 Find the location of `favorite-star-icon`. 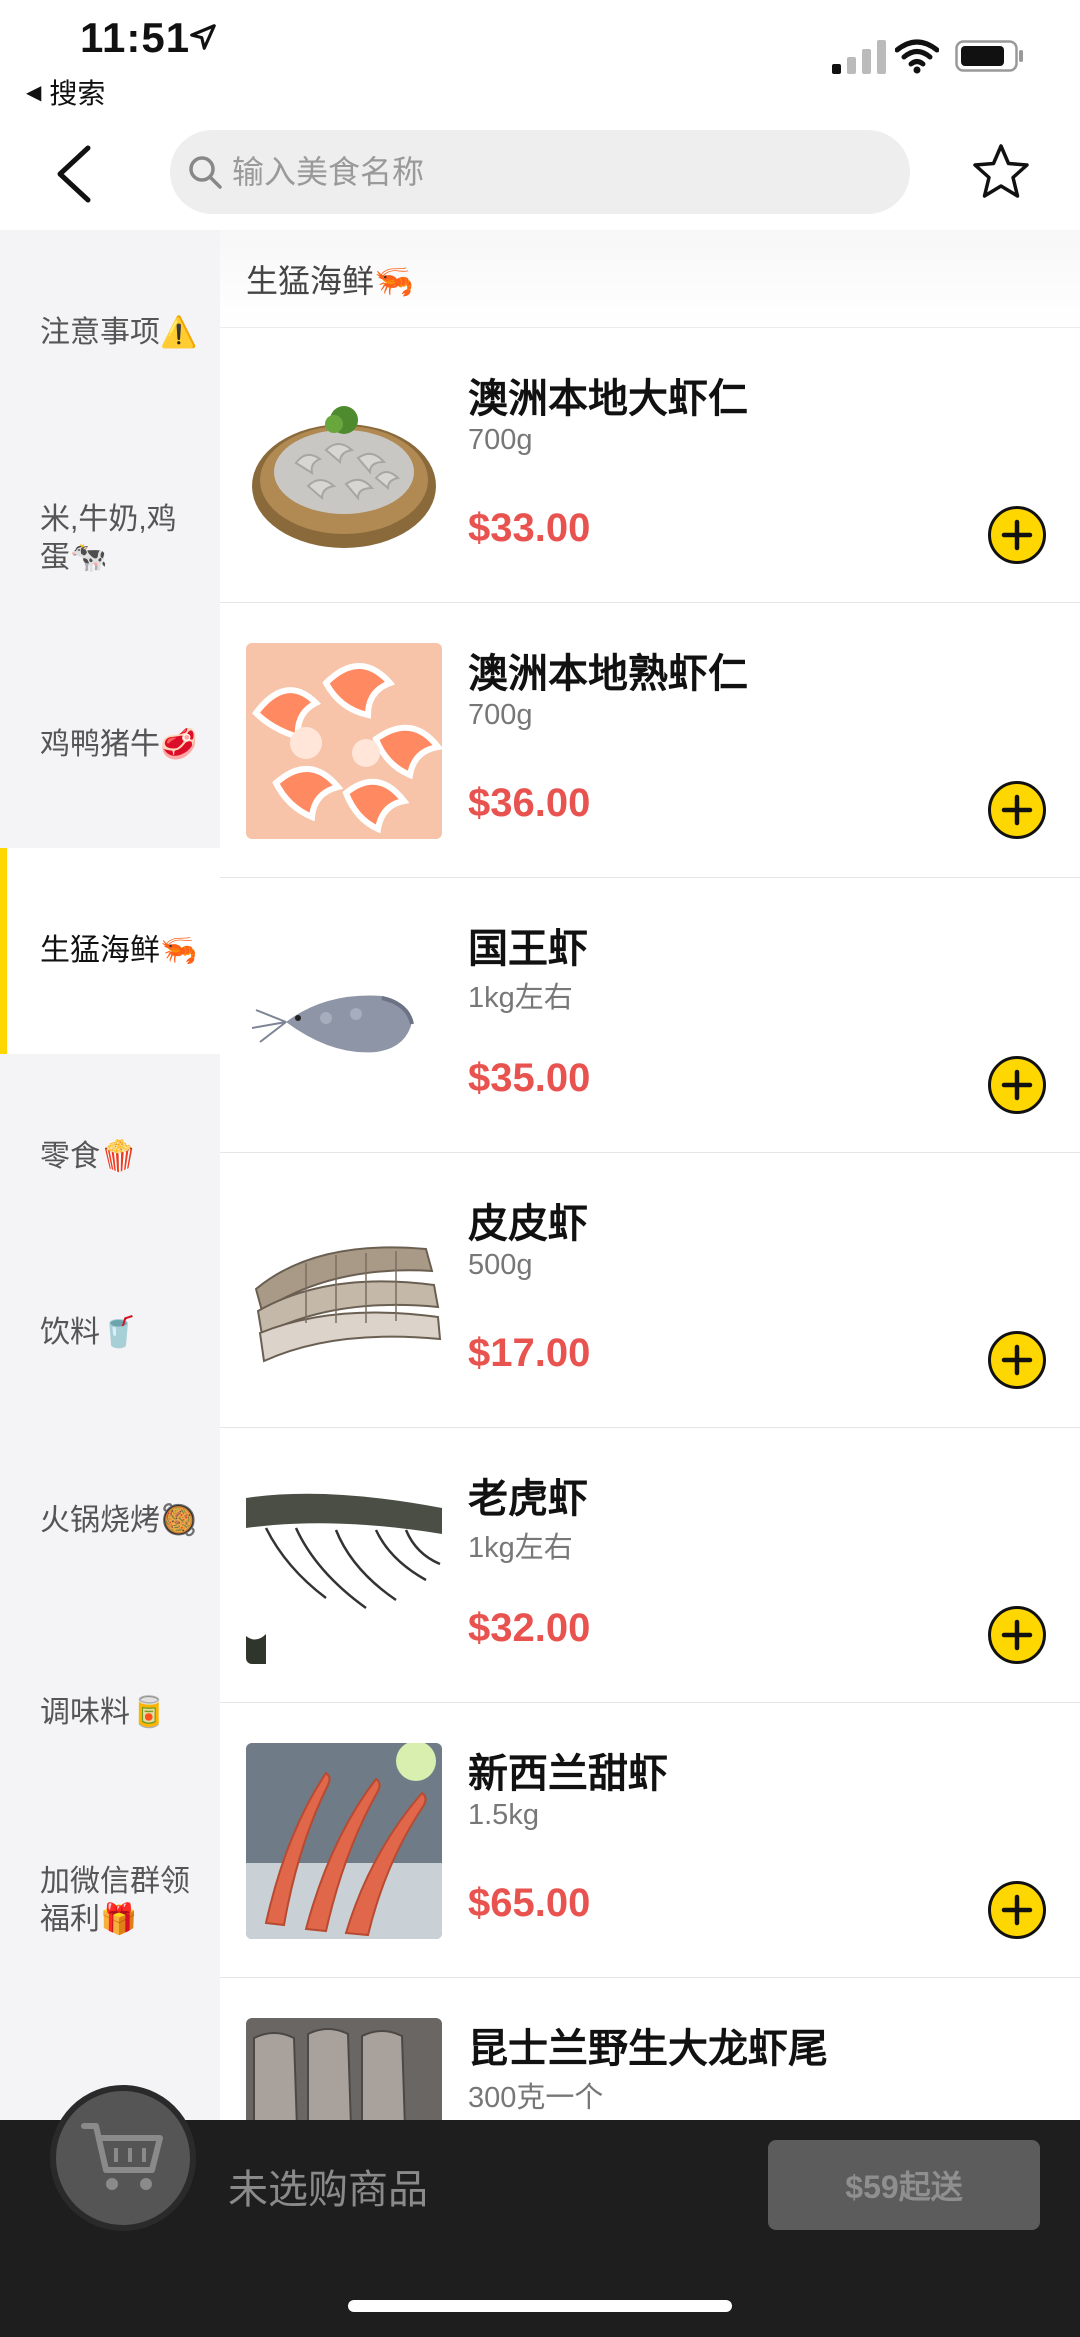

favorite-star-icon is located at coordinates (1001, 172).